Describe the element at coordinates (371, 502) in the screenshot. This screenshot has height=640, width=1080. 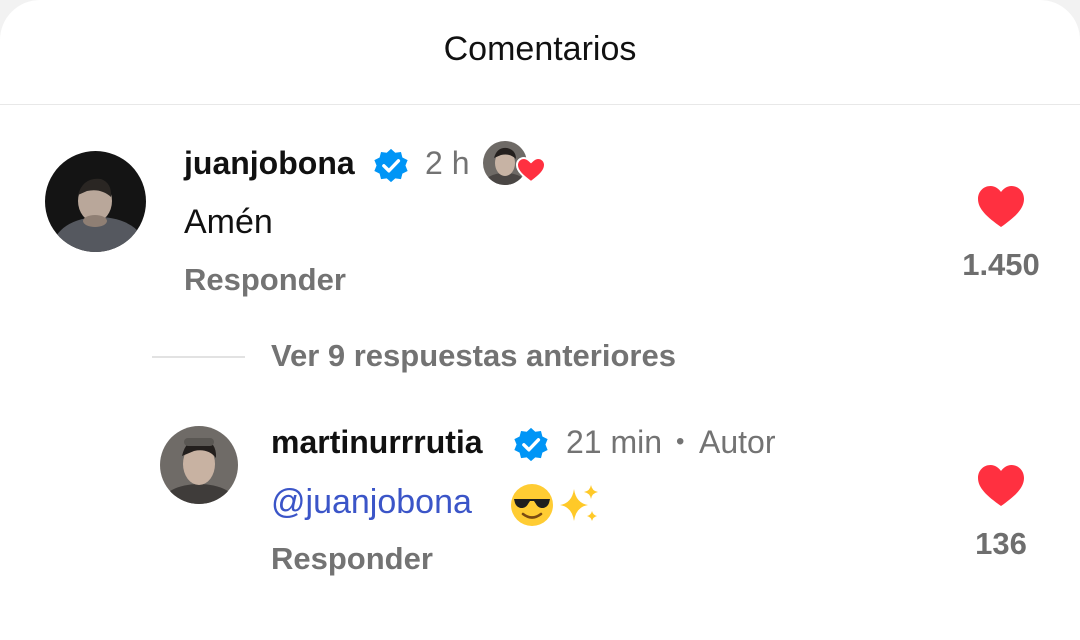
I see `mention-link: @juanjobona` at that location.